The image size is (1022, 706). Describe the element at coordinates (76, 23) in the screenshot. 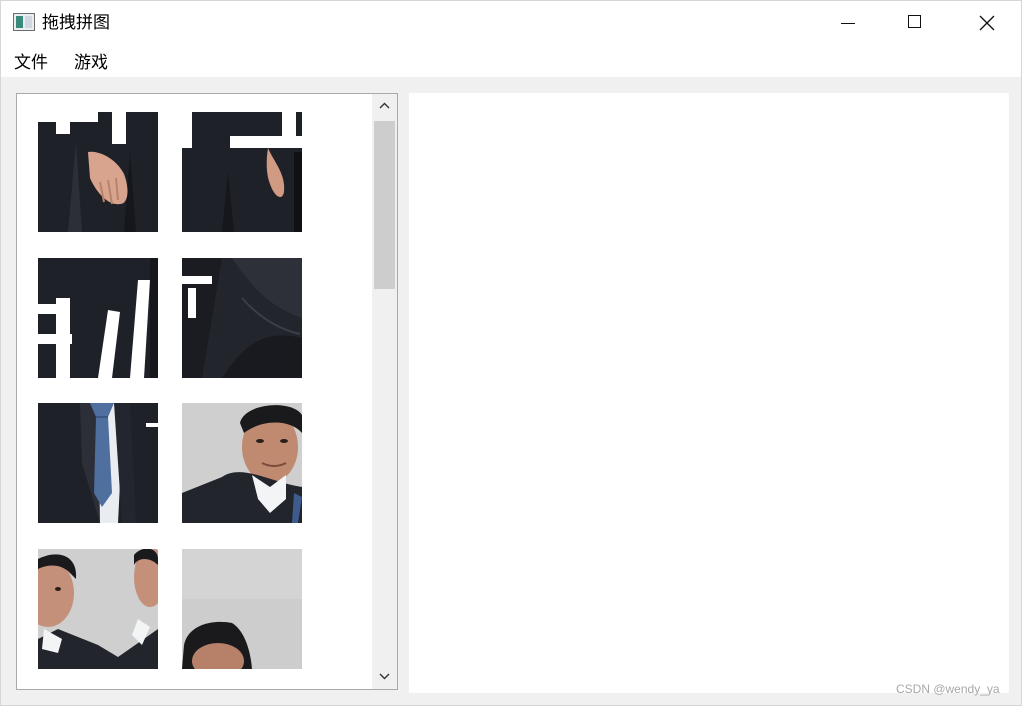

I see `window-title: 拖拽拼图` at that location.